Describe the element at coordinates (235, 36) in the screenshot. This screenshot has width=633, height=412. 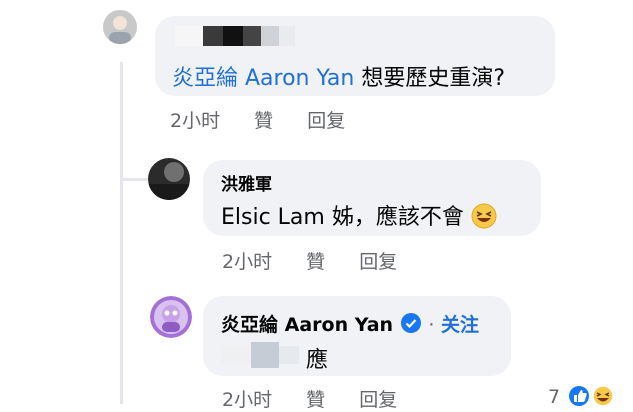
I see `blurred-name-icon` at that location.